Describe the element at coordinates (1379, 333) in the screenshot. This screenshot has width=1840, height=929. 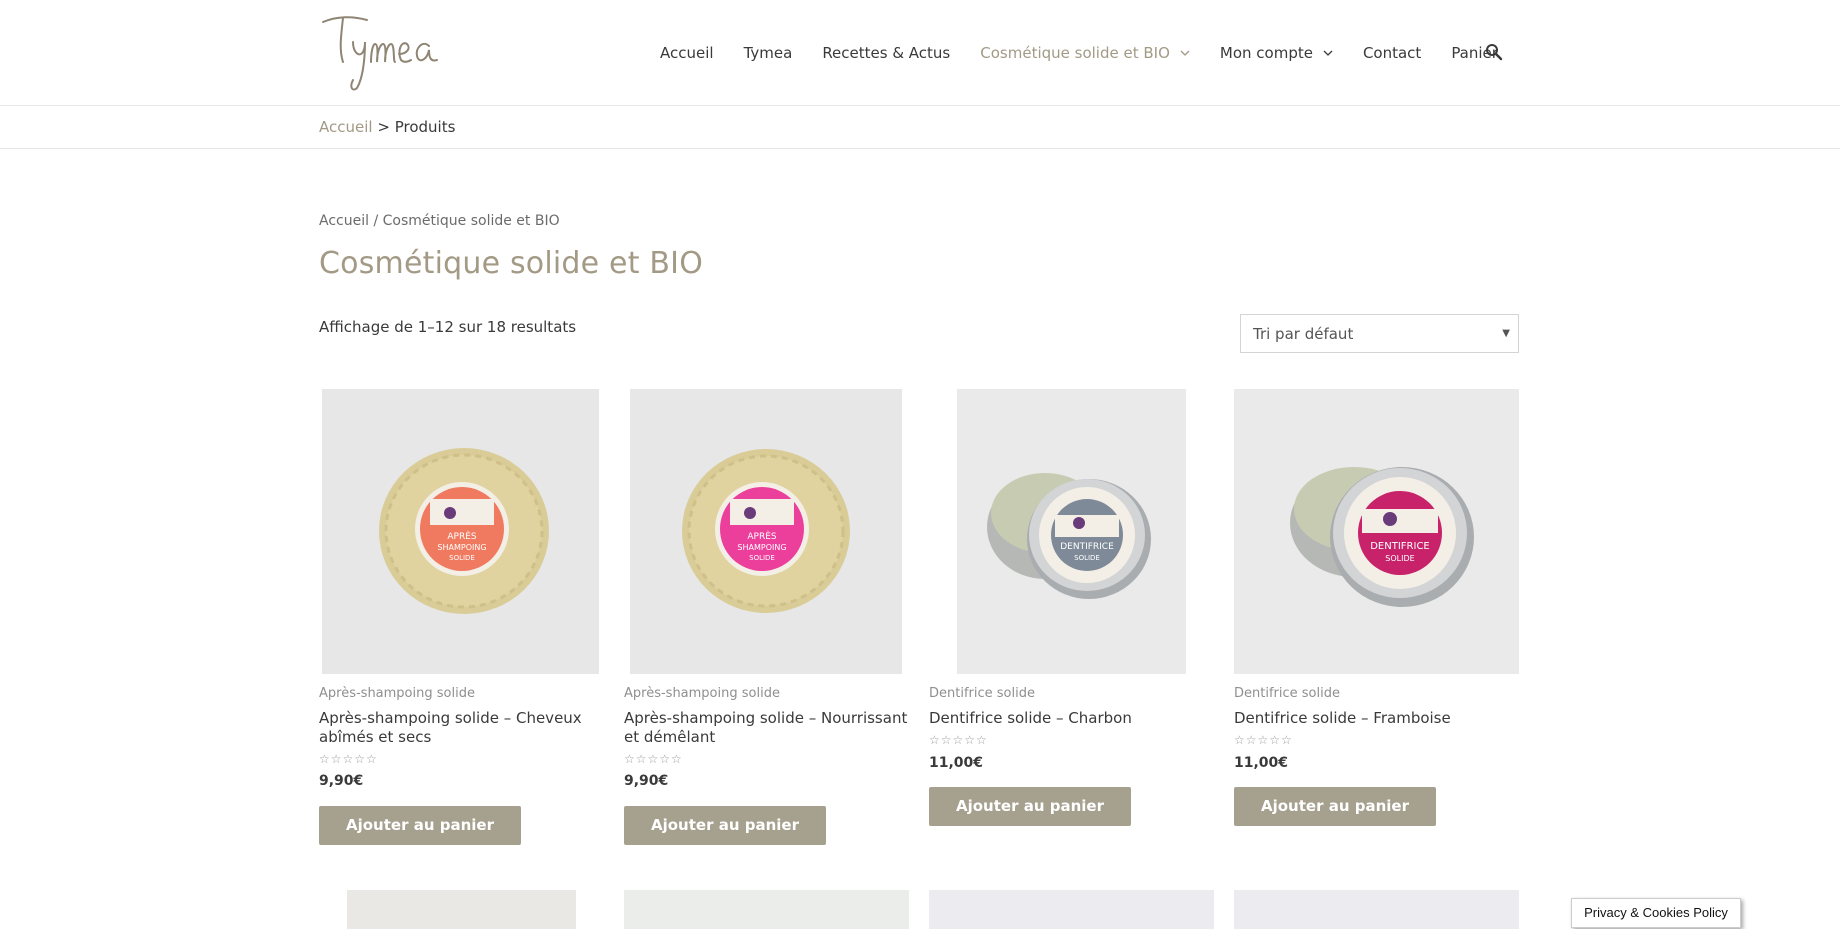
I see `sort-select: Tri par défaut ▼` at that location.